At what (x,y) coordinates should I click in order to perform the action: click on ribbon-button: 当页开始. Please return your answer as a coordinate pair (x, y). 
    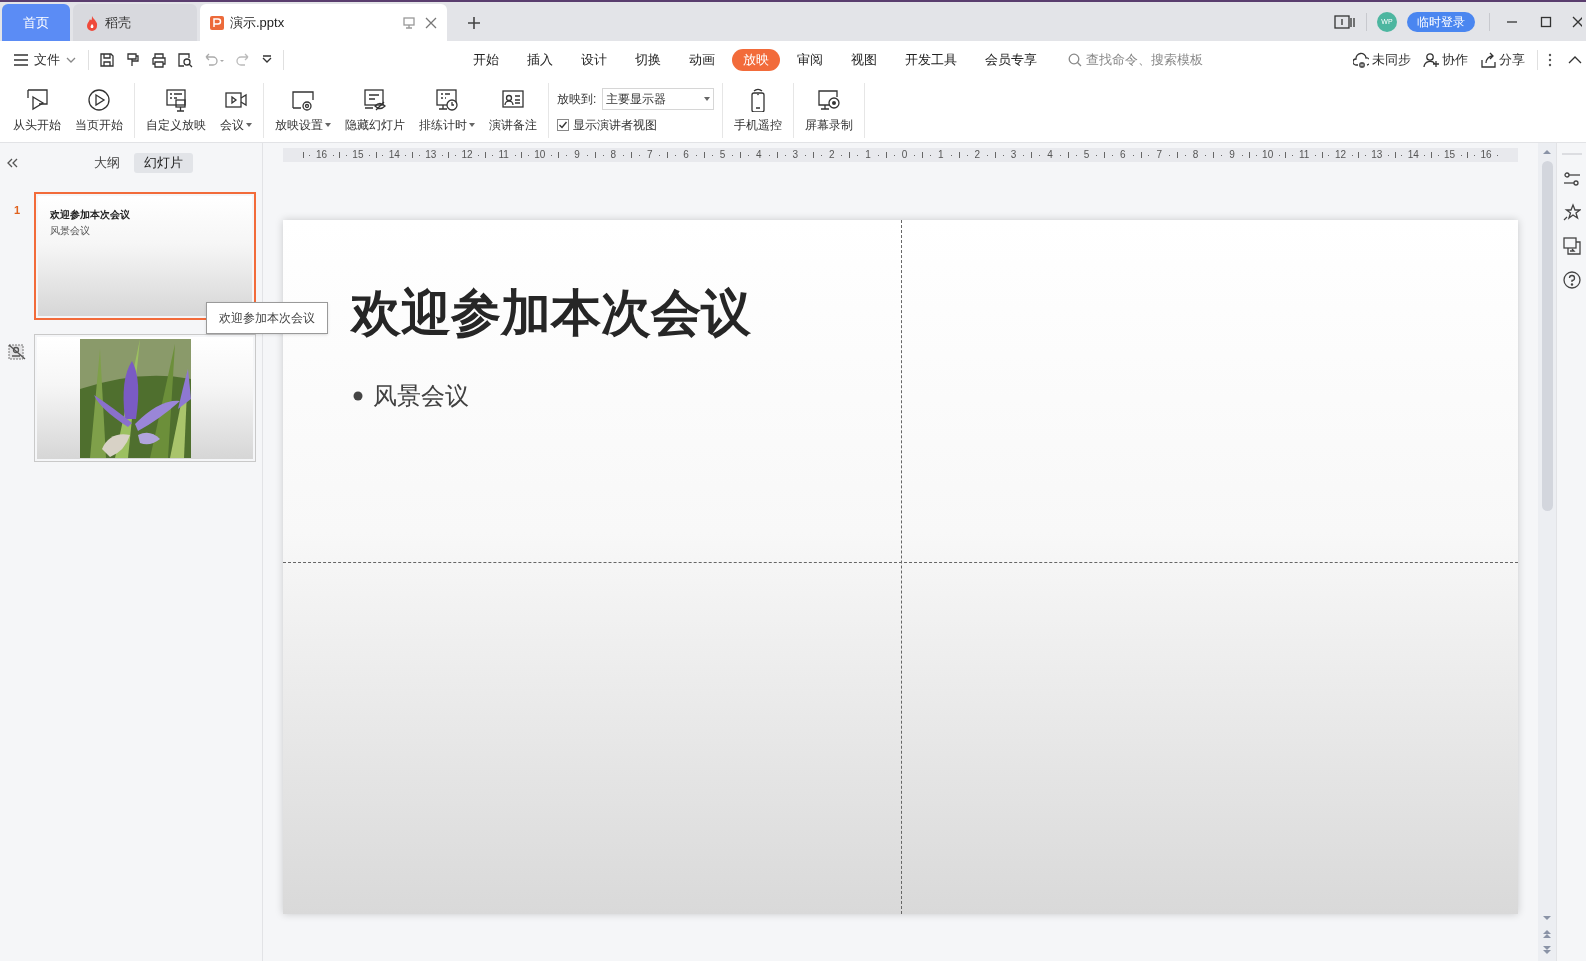
    Looking at the image, I should click on (99, 110).